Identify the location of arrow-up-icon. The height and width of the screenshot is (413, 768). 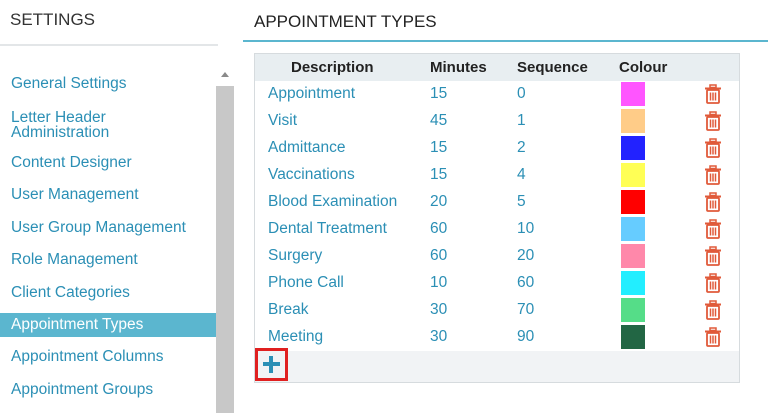
(225, 74).